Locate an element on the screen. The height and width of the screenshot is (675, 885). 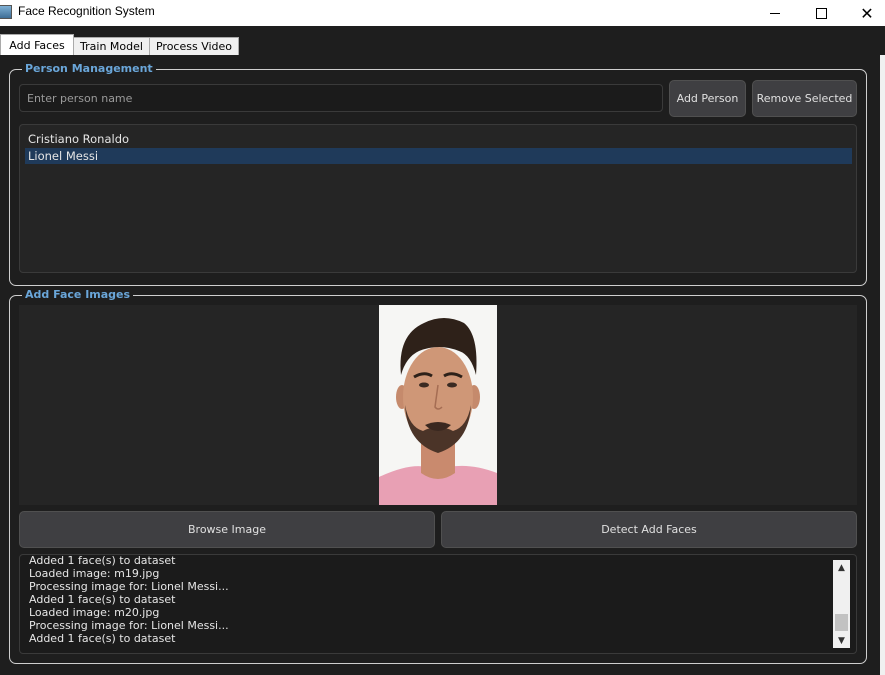
scroll-thumb is located at coordinates (841, 622).